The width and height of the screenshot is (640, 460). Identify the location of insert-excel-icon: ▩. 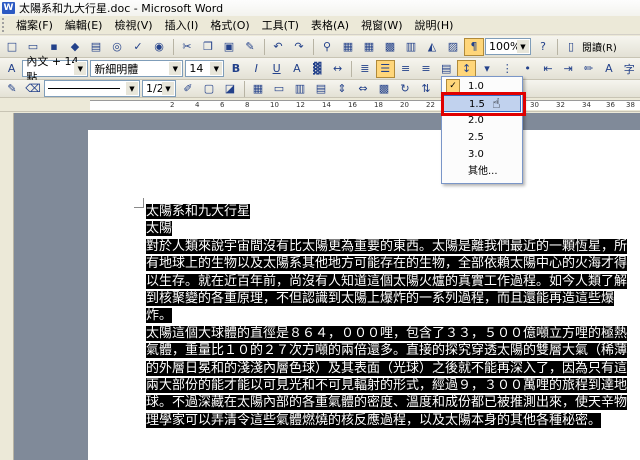
(390, 47).